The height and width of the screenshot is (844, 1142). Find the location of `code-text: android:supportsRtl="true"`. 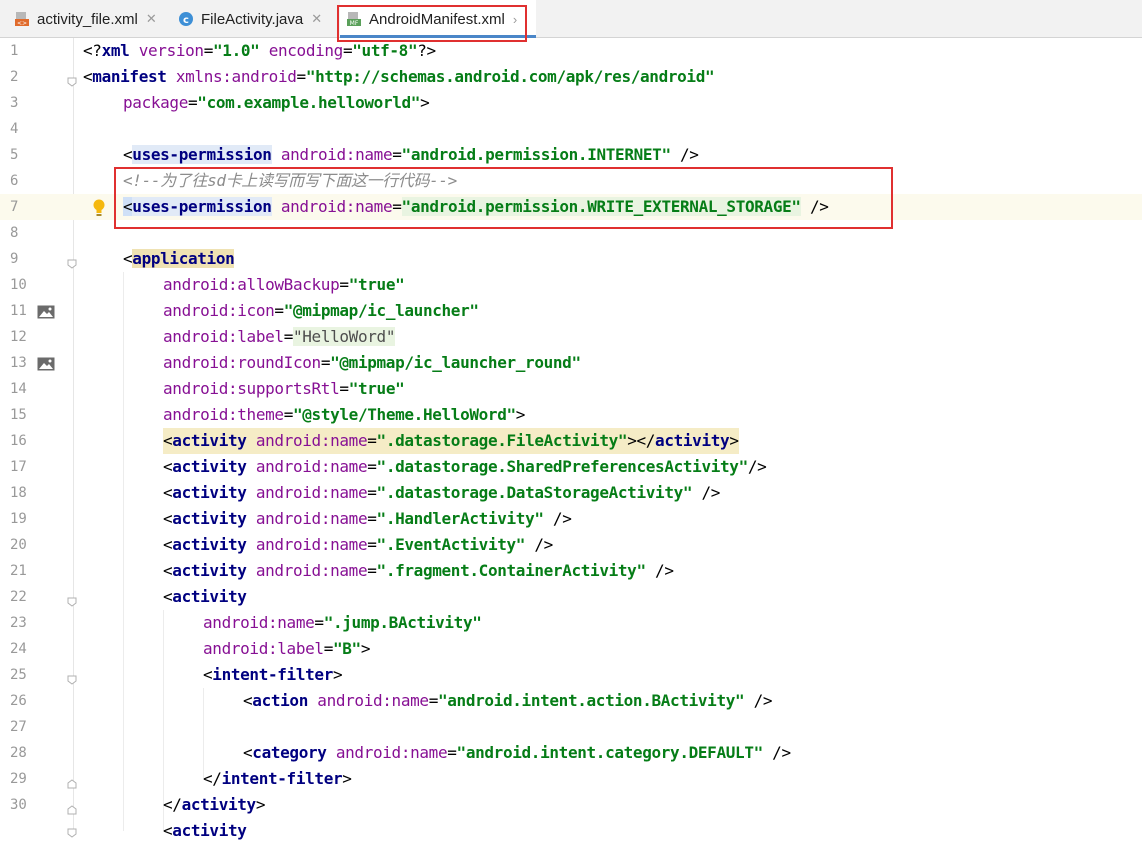

code-text: android:supportsRtl="true" is located at coordinates (284, 388).